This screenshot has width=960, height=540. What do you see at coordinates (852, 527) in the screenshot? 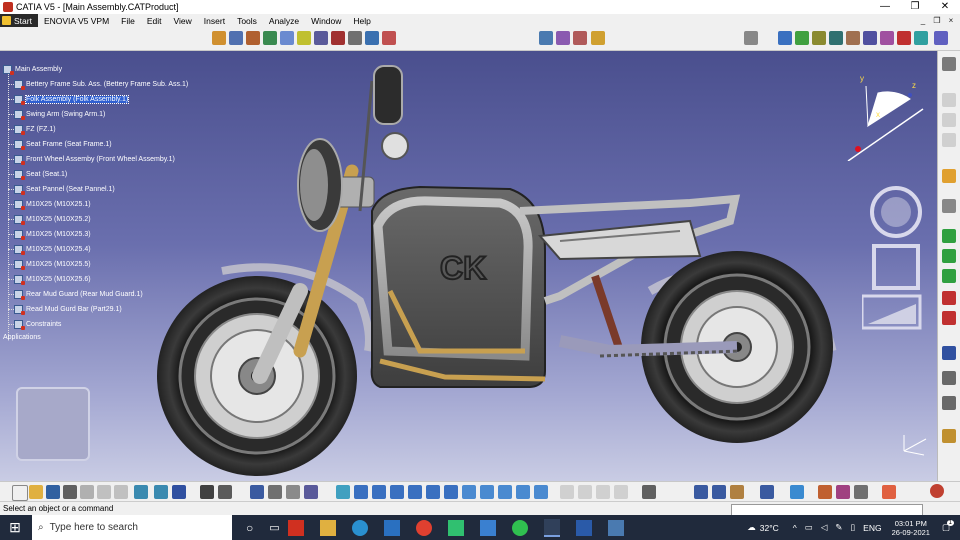
I see `battery-icon: ▯` at bounding box center [852, 527].